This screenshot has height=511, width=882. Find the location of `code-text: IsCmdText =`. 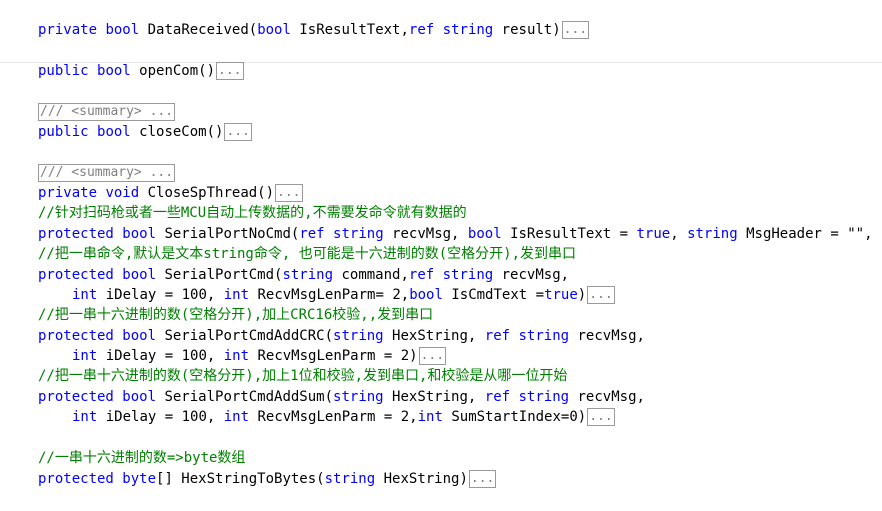

code-text: IsCmdText = is located at coordinates (493, 295).